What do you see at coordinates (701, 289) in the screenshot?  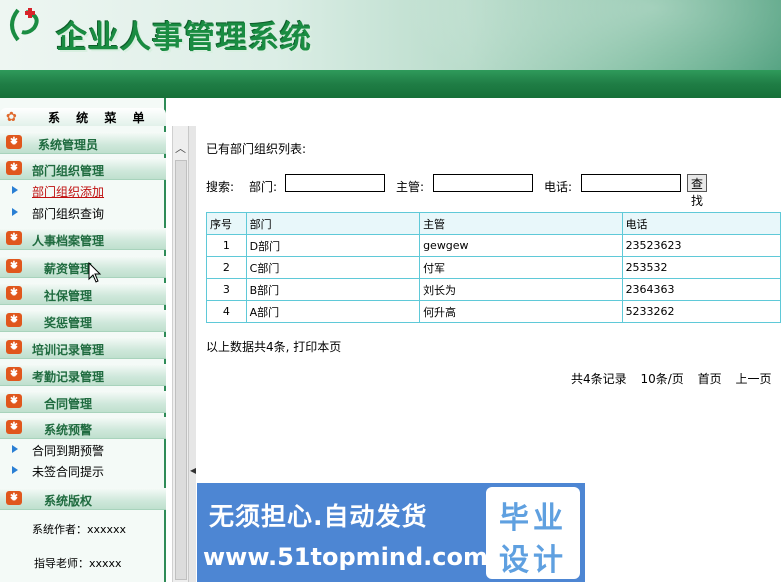 I see `cell-phone: 2364363` at bounding box center [701, 289].